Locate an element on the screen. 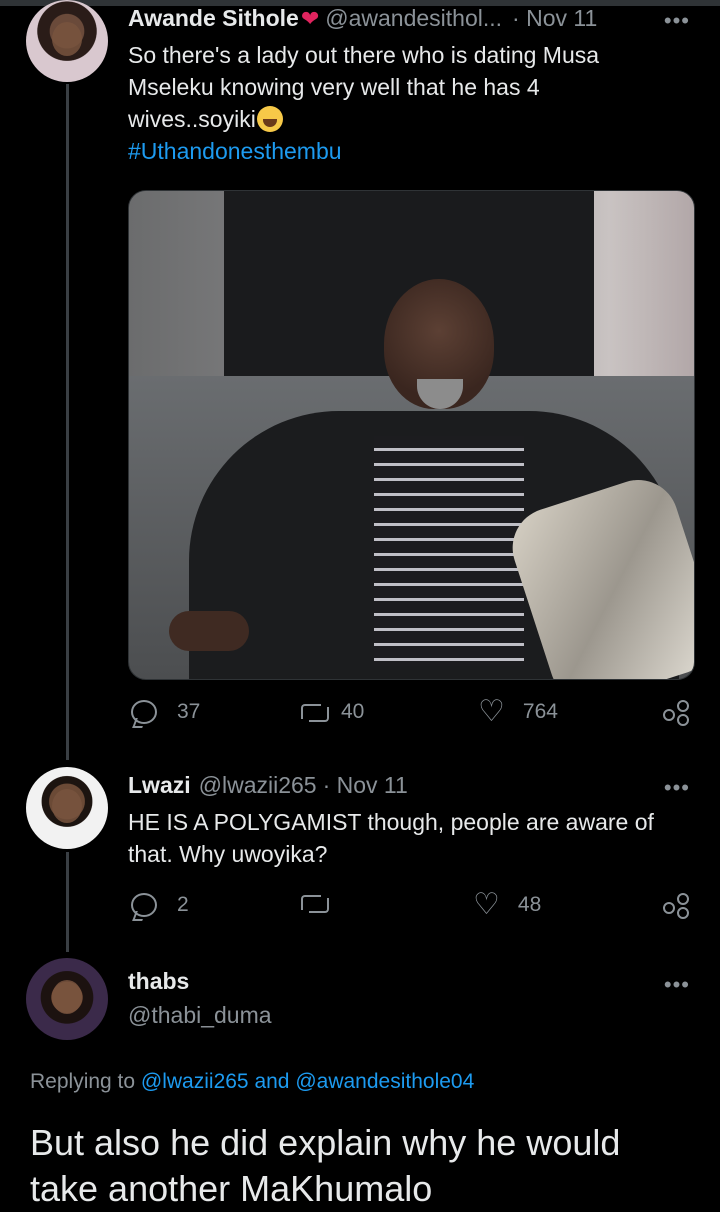  retweet-count: 40 is located at coordinates (353, 711).